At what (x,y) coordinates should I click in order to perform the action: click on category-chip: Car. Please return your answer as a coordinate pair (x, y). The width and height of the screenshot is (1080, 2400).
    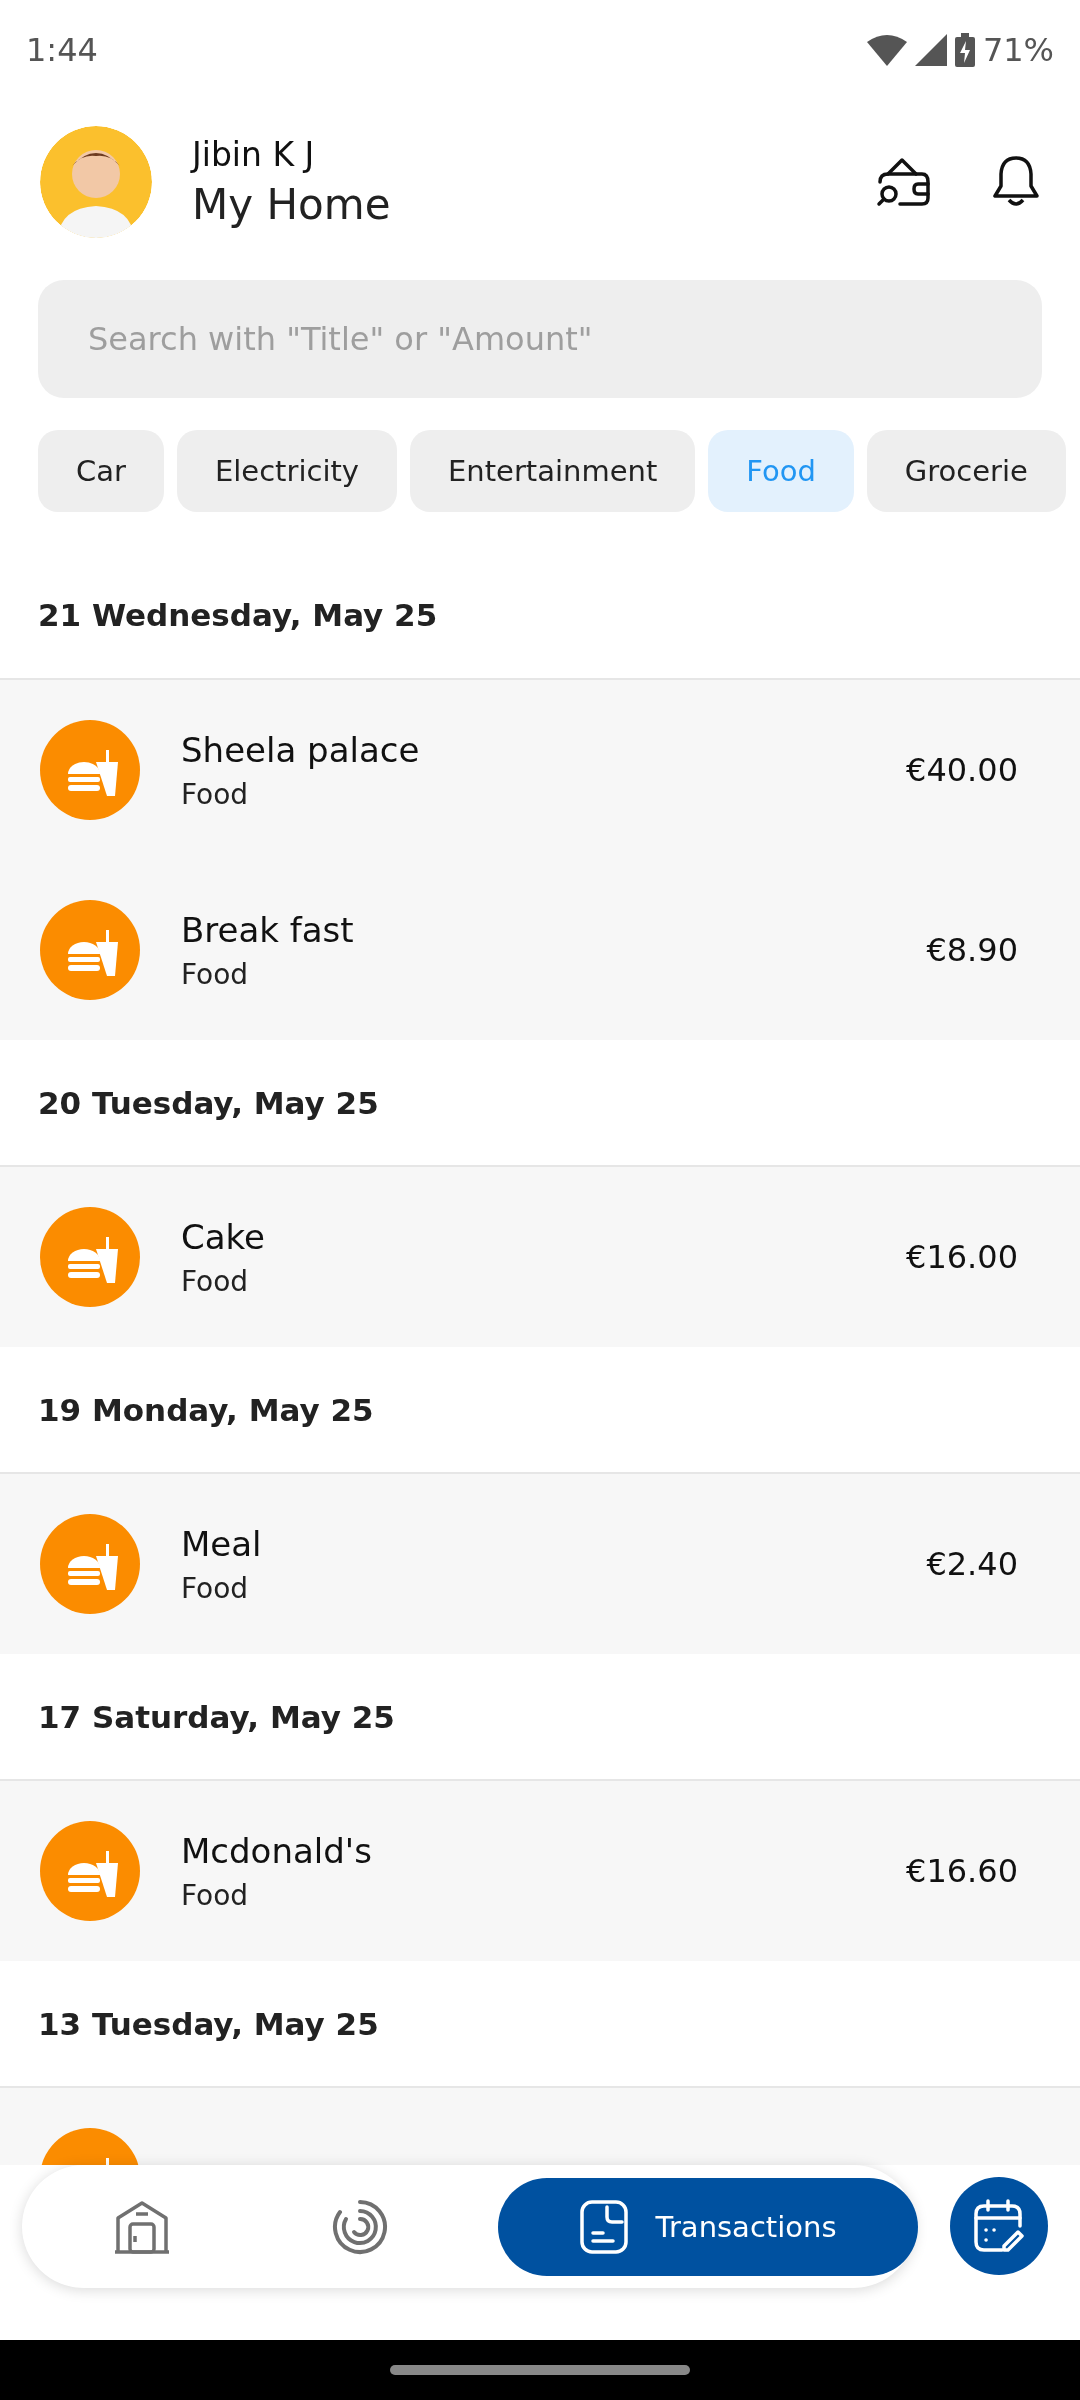
    Looking at the image, I should click on (101, 471).